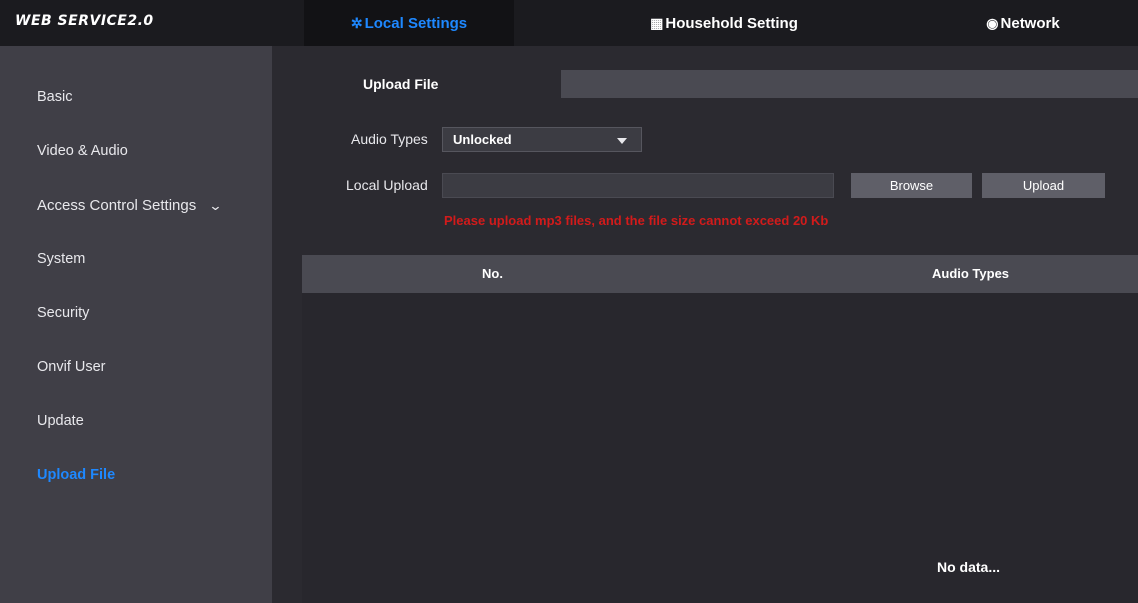 This screenshot has height=603, width=1138. I want to click on sidebar-item-label: Access Control Settings, so click(117, 205).